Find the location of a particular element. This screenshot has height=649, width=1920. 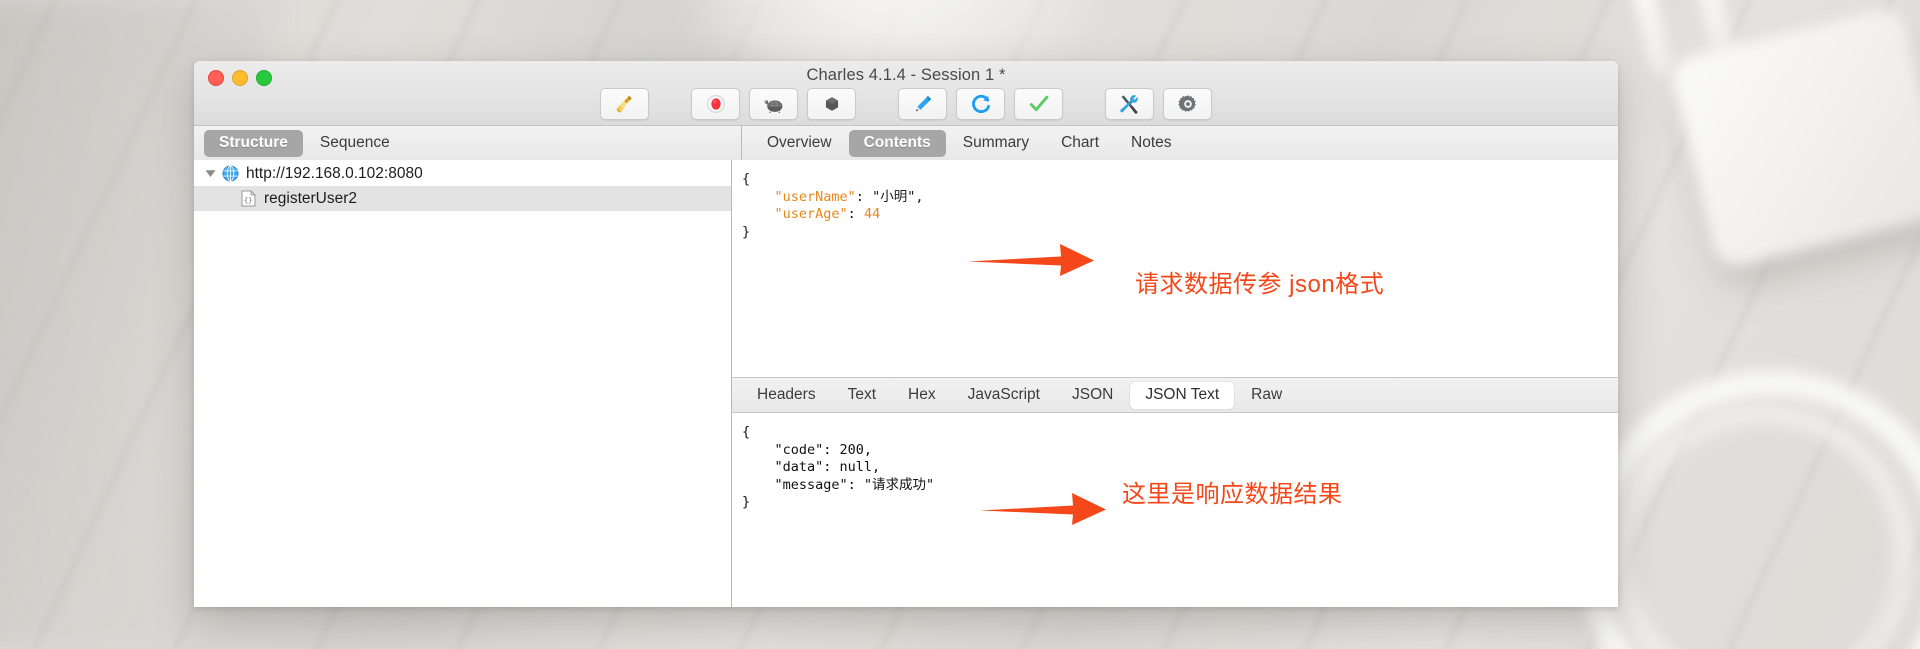

globe-icon is located at coordinates (230, 173).